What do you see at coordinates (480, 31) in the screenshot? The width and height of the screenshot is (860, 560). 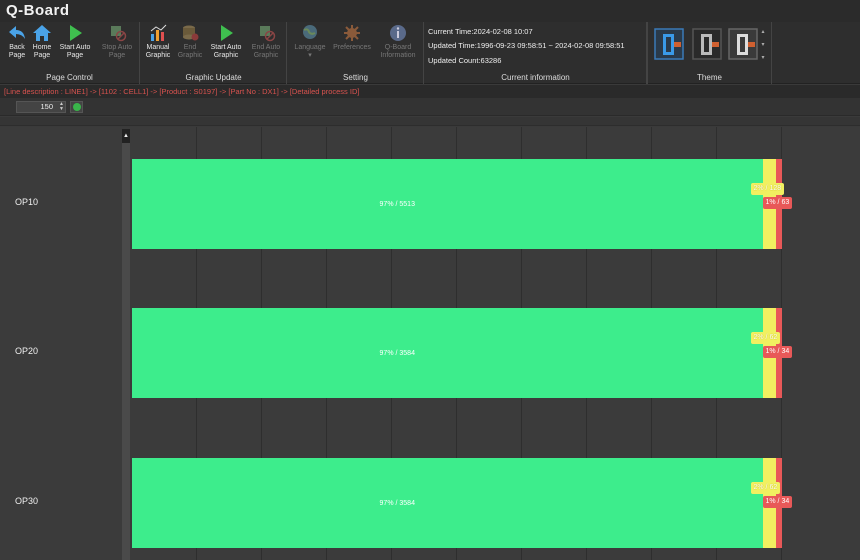 I see `current-time-text: Current Time:2024-02-08 10:07` at bounding box center [480, 31].